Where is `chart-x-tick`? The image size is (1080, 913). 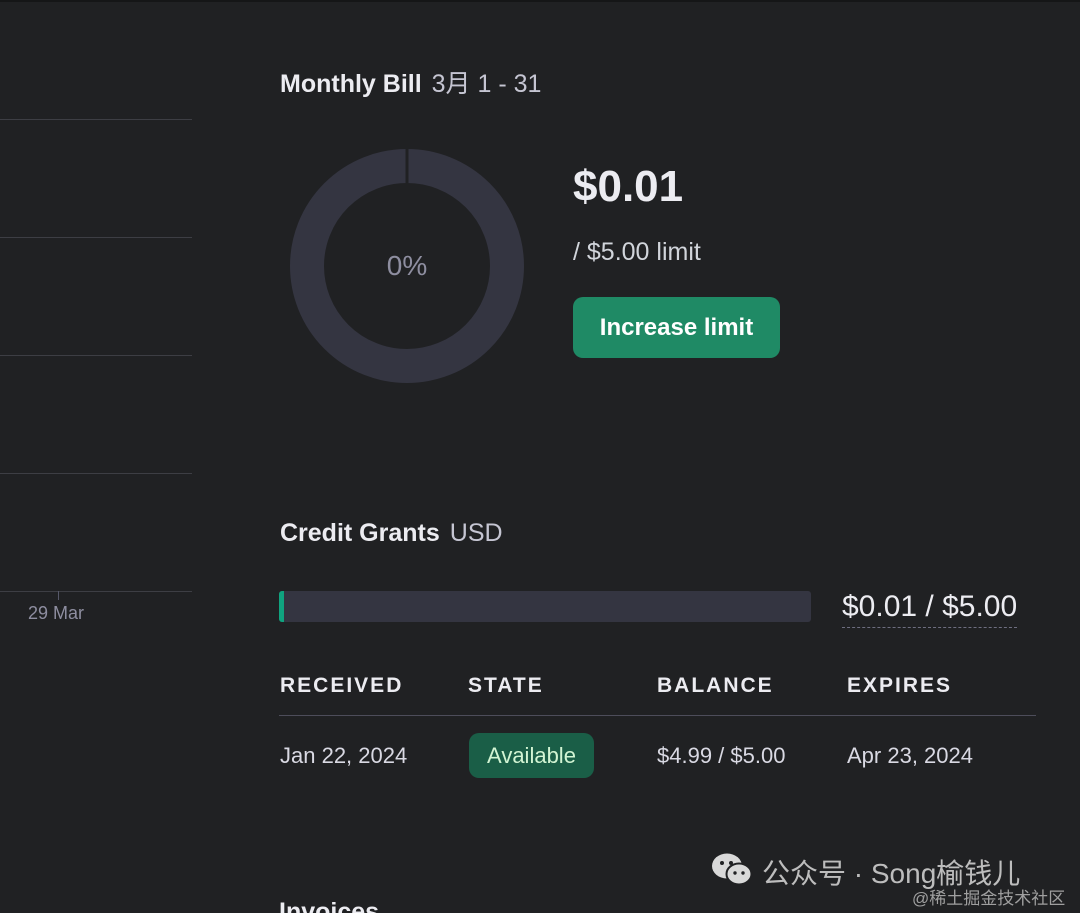
chart-x-tick is located at coordinates (58, 595).